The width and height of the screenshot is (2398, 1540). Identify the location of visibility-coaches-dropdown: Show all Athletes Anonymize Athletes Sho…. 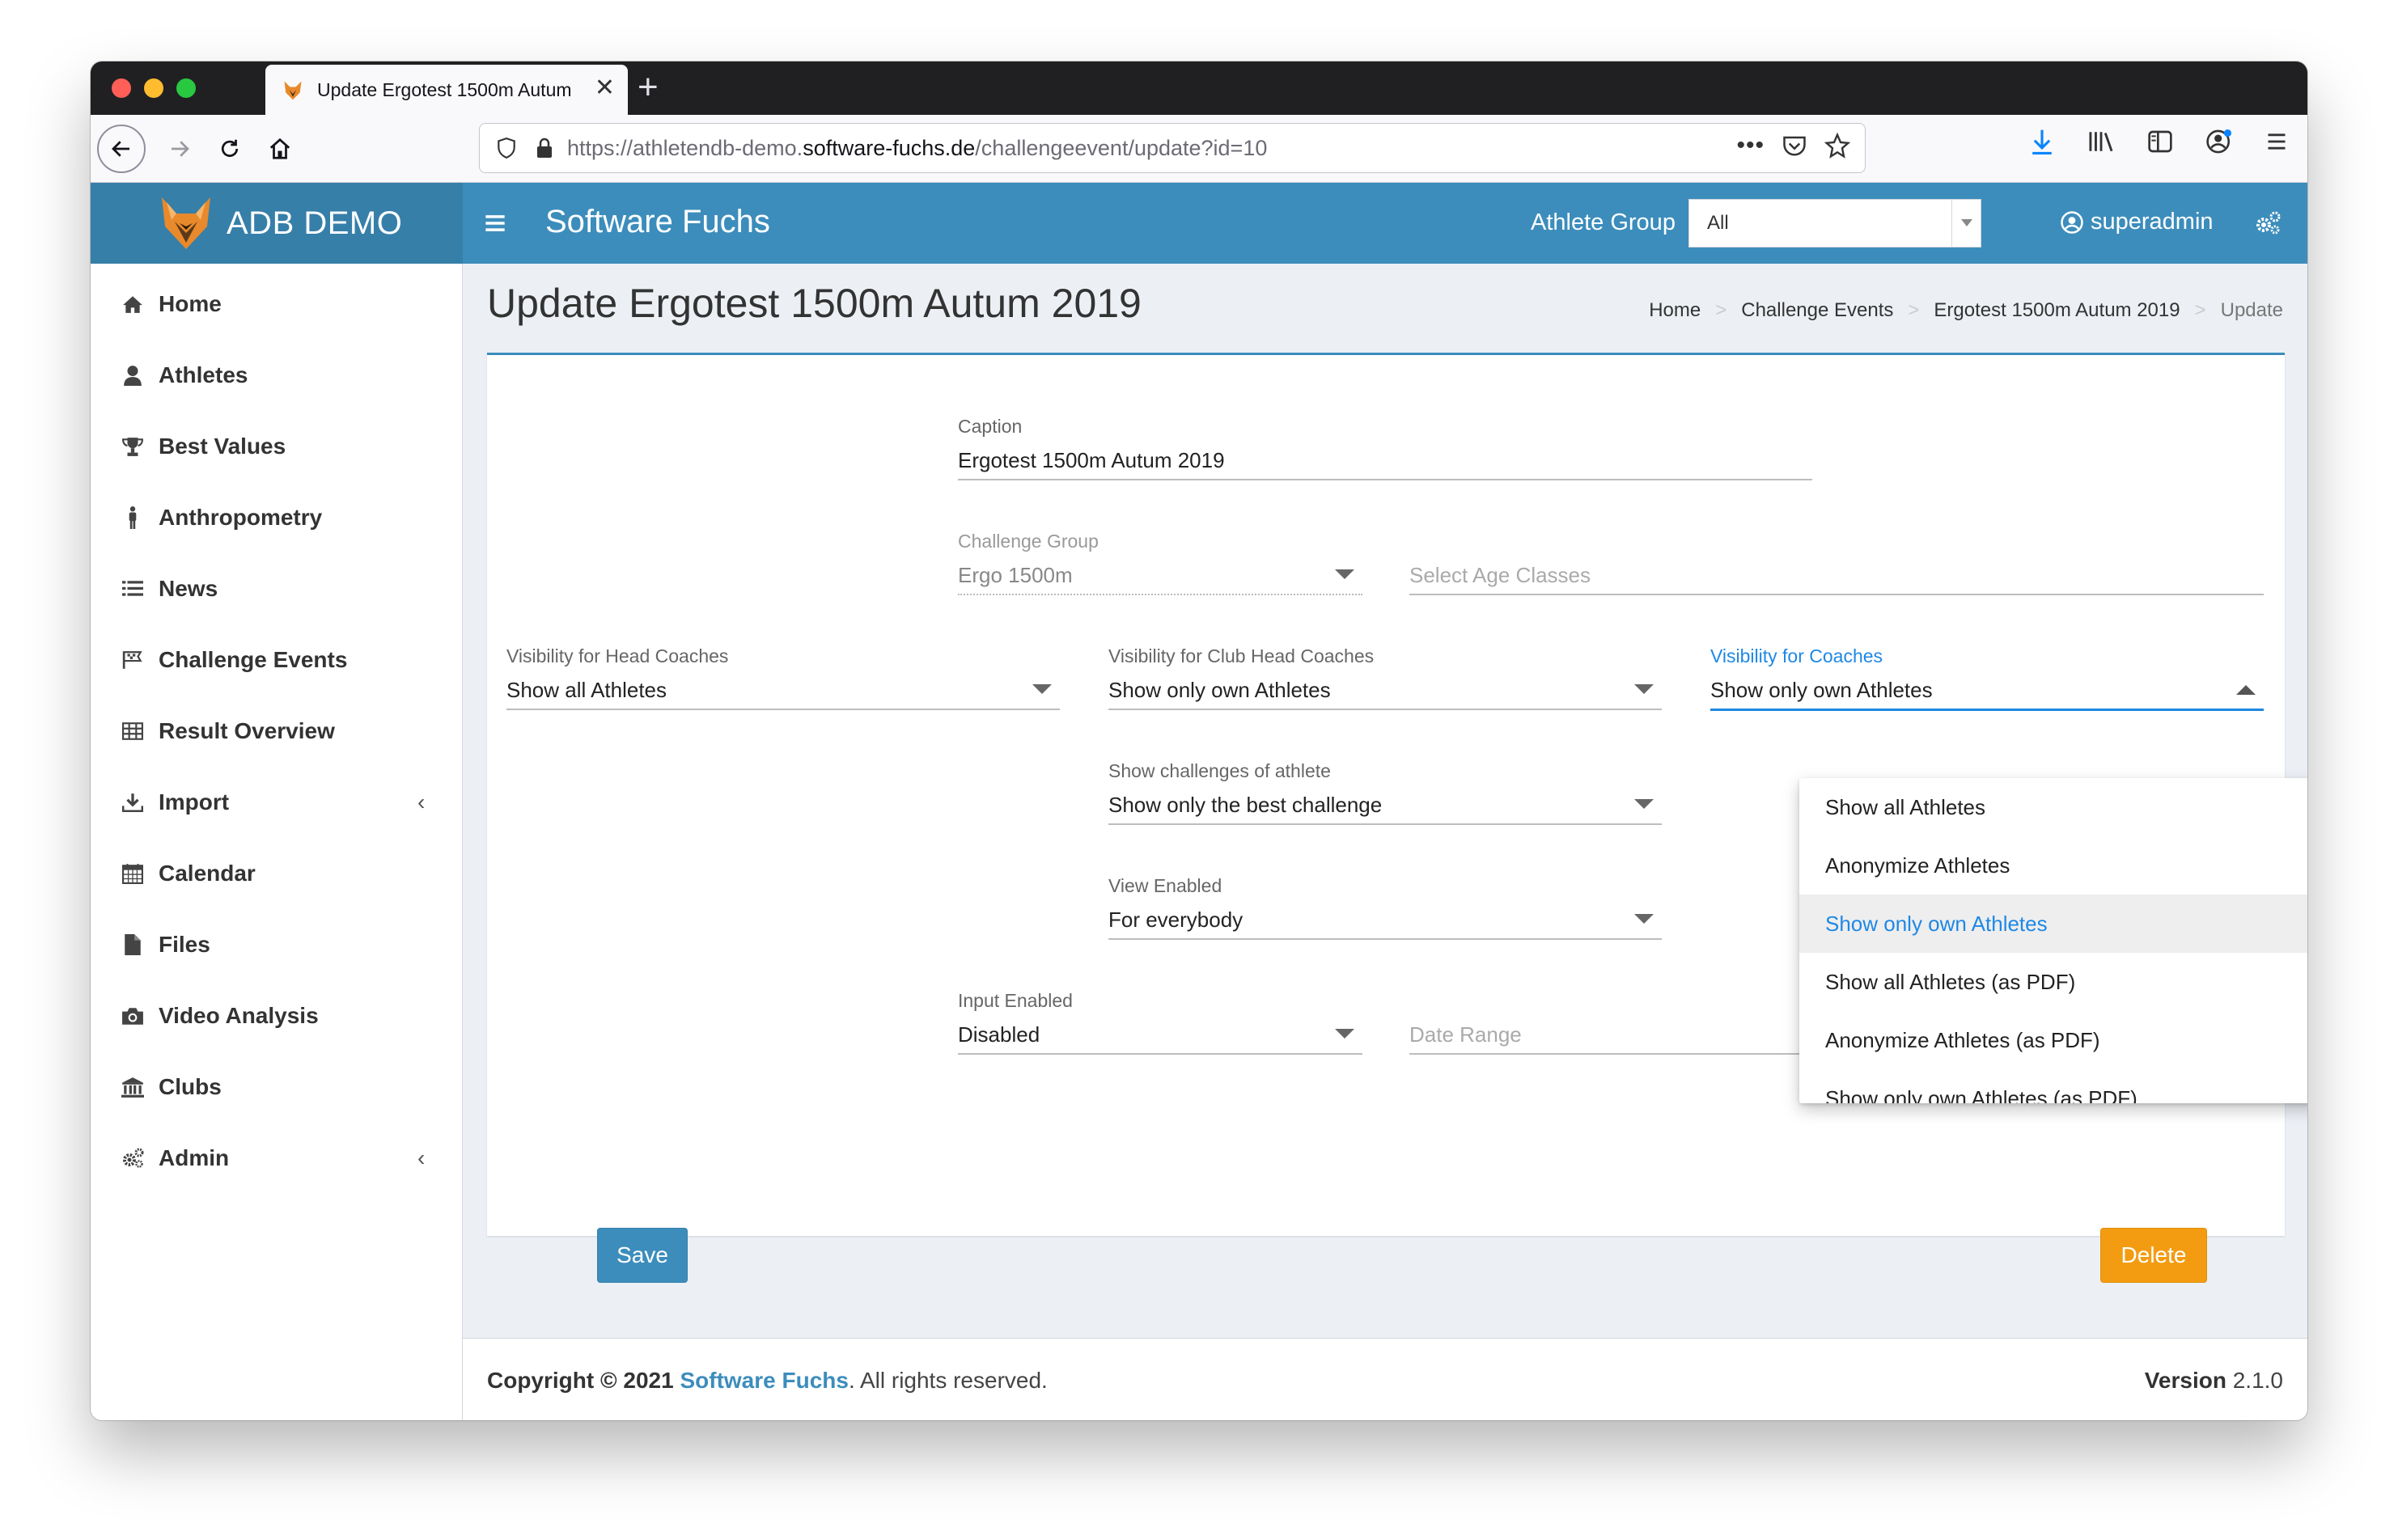
(2053, 940).